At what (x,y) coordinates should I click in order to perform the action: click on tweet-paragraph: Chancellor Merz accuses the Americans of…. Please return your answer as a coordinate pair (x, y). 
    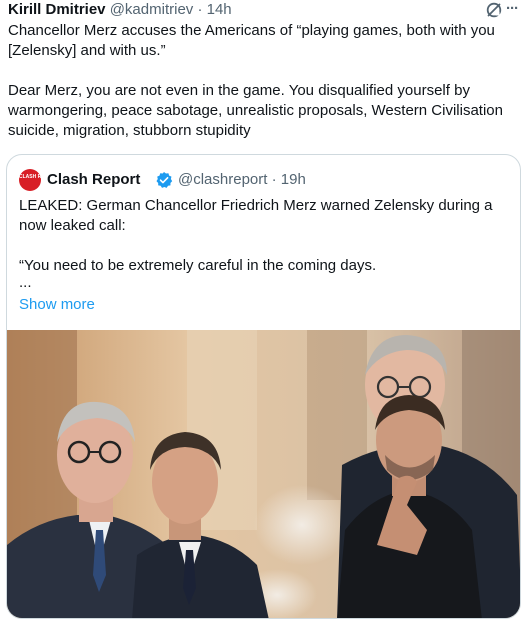
    Looking at the image, I should click on (263, 41).